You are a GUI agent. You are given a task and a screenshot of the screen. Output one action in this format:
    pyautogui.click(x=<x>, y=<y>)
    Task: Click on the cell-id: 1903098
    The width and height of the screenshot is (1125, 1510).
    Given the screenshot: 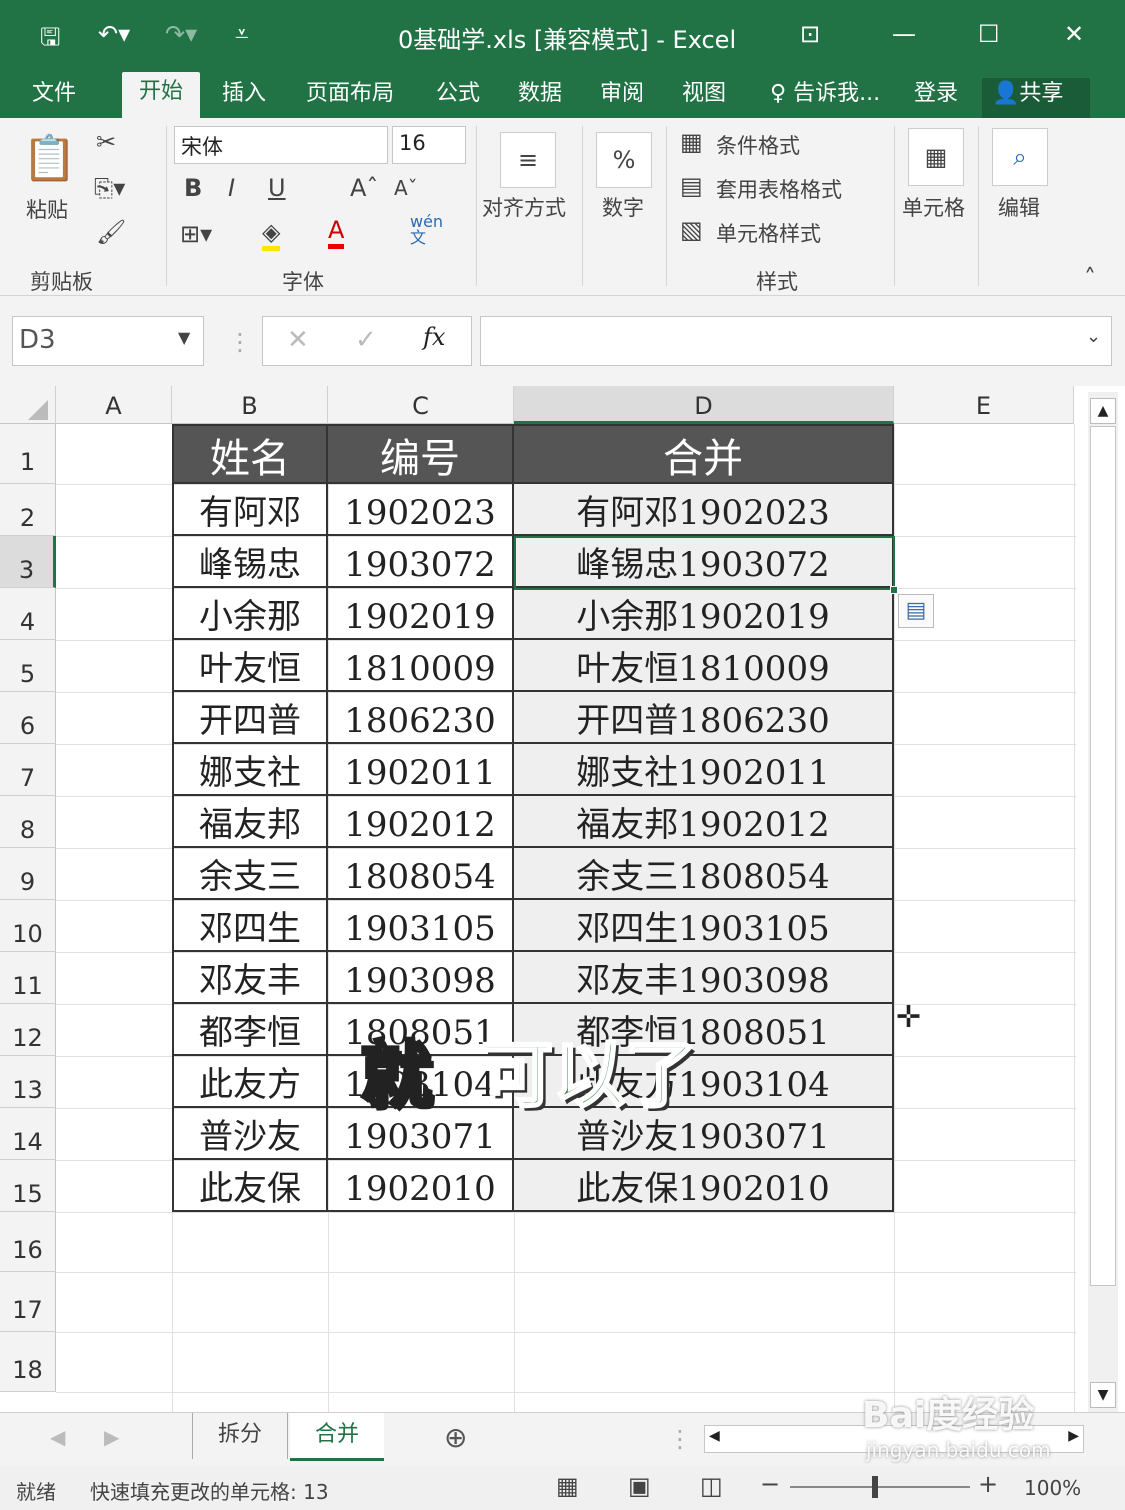 What is the action you would take?
    pyautogui.click(x=421, y=978)
    